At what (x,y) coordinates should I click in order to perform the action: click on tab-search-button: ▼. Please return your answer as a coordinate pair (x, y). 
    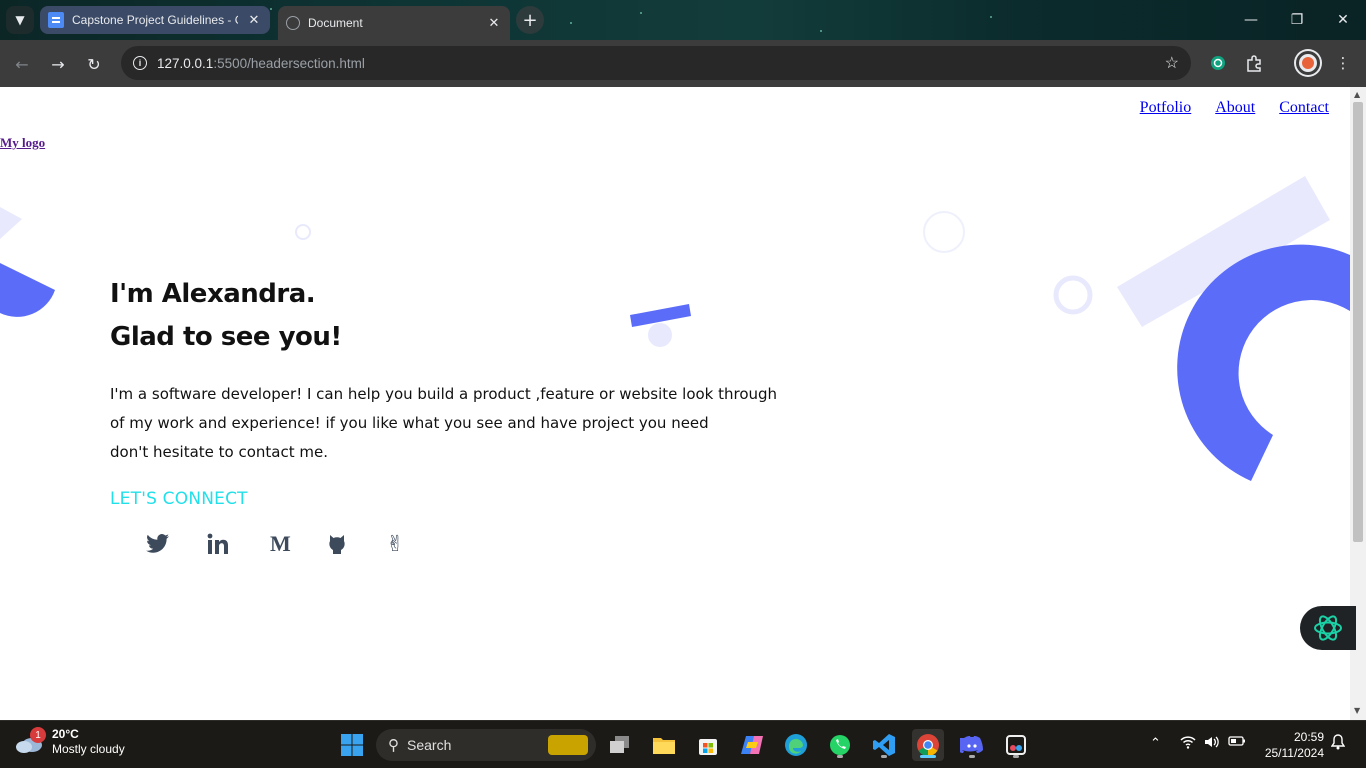
    Looking at the image, I should click on (20, 20).